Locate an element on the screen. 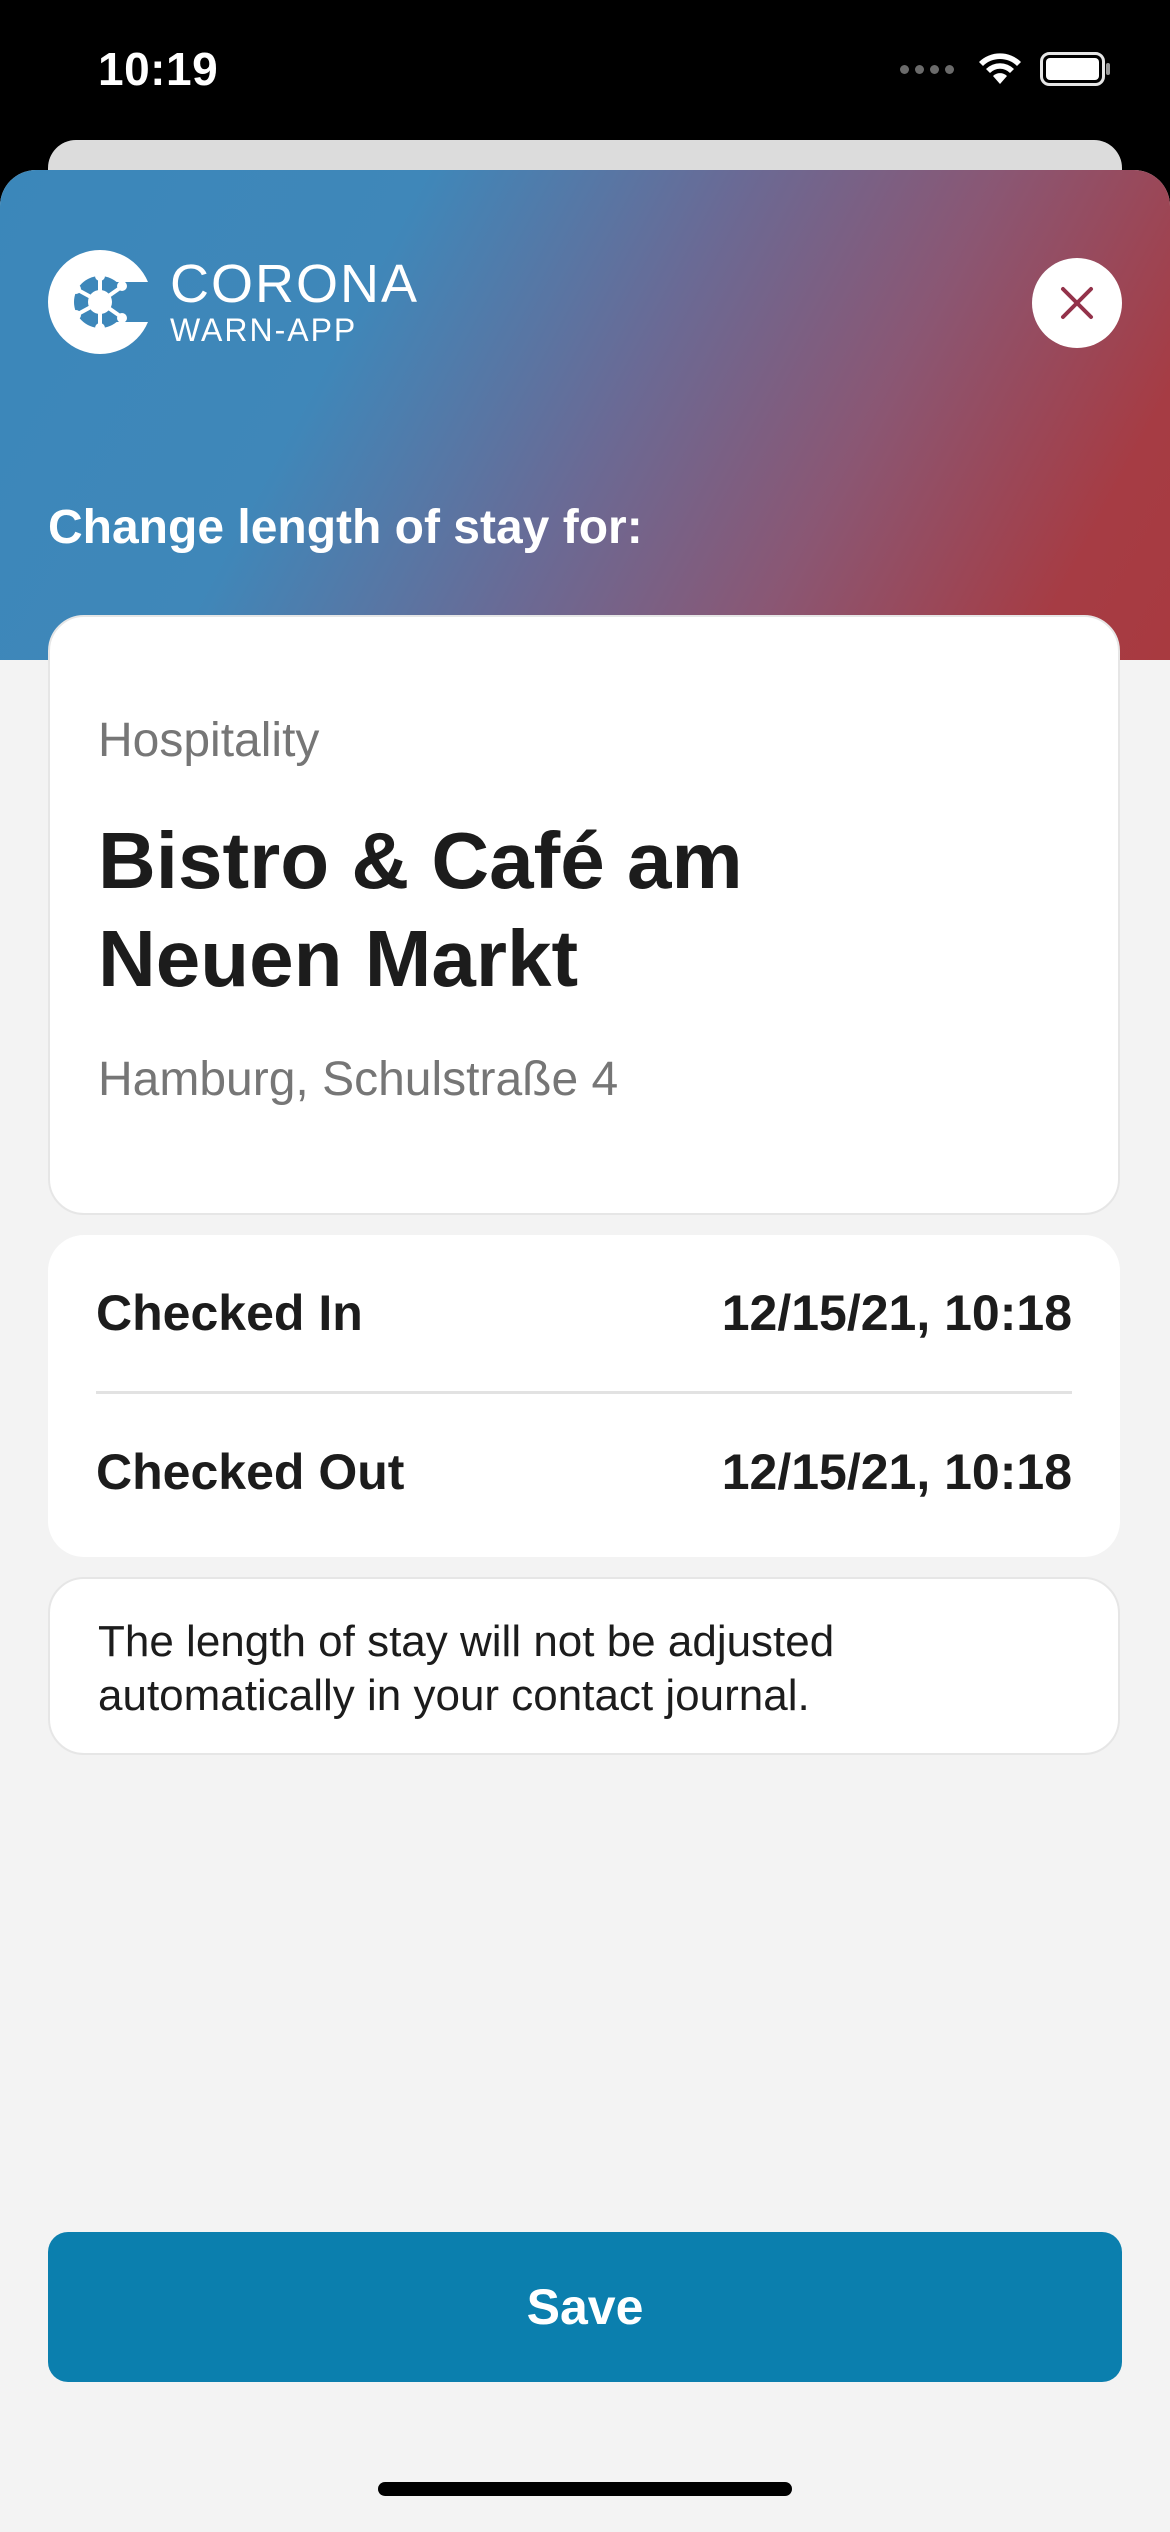 This screenshot has width=1170, height=2532. status-bar: 10:19 is located at coordinates (585, 70).